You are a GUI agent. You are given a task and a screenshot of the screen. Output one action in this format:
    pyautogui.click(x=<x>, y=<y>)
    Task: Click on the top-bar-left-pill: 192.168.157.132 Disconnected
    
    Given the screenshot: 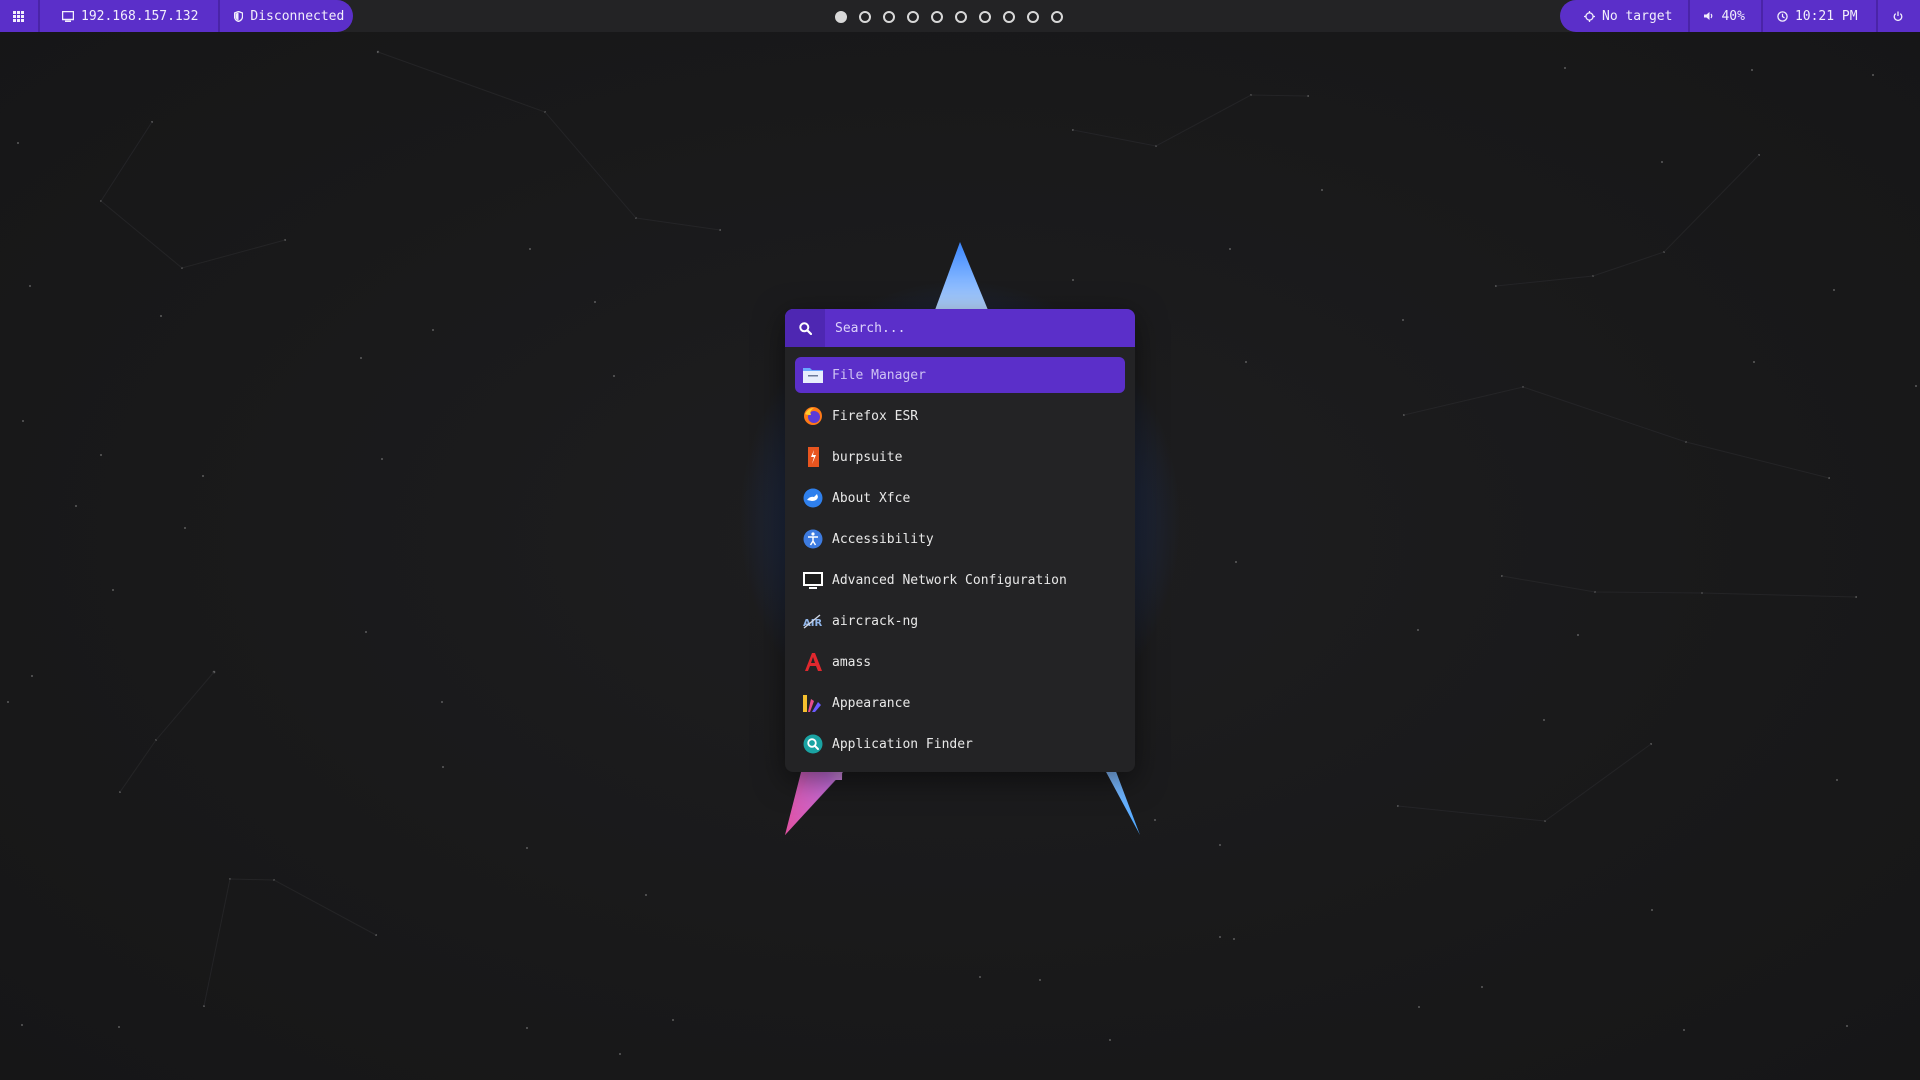 What is the action you would take?
    pyautogui.click(x=176, y=16)
    